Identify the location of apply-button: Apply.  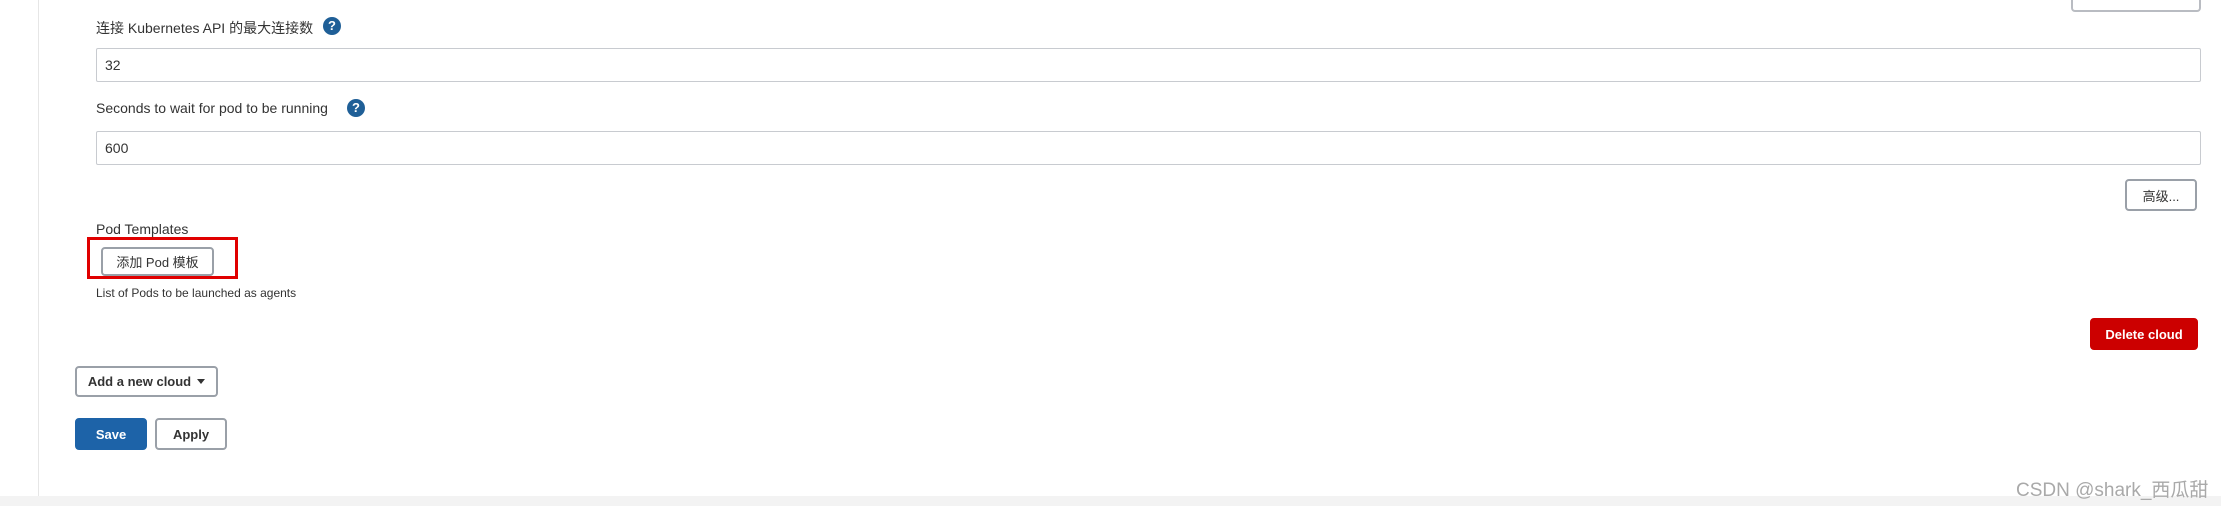
(191, 434).